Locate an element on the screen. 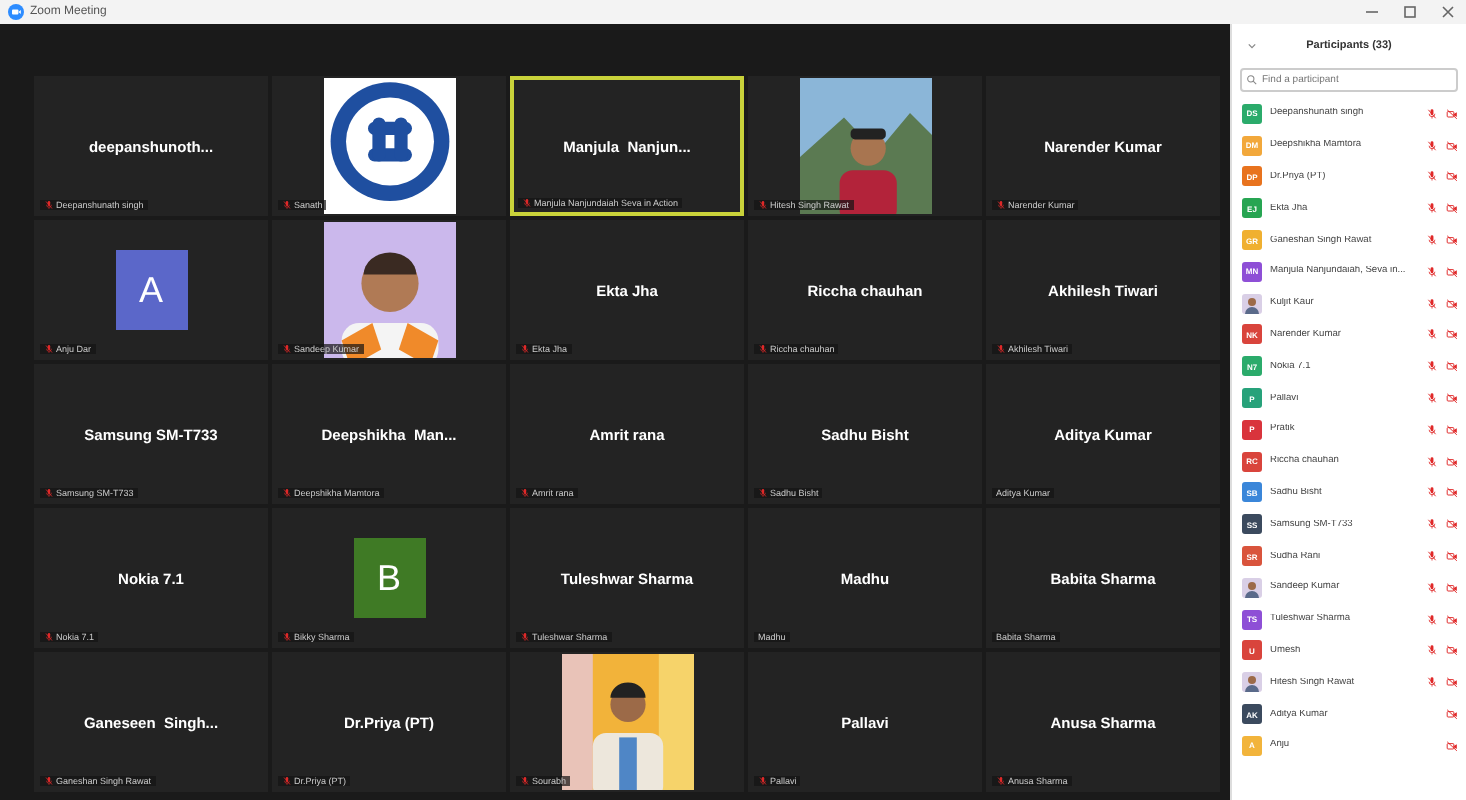 This screenshot has height=800, width=1466. maximize-icon is located at coordinates (1410, 12).